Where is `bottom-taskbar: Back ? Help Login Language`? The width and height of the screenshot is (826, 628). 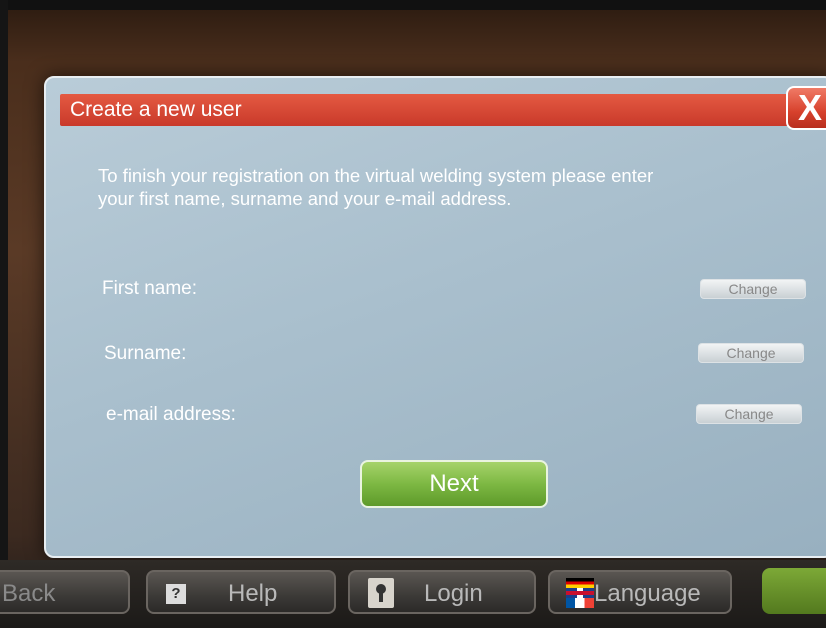
bottom-taskbar: Back ? Help Login Language is located at coordinates (413, 594).